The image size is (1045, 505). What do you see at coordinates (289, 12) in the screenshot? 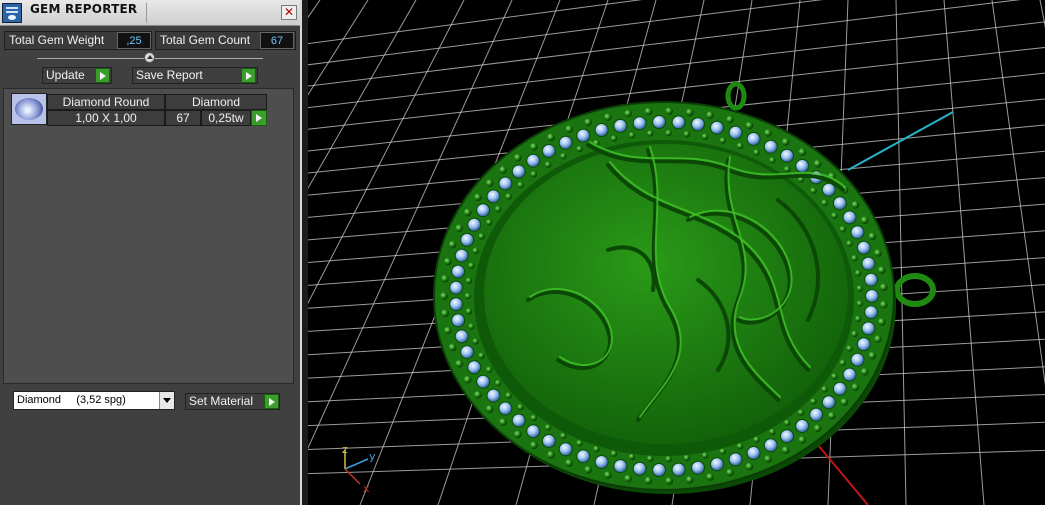
I see `close-icon: ✕` at bounding box center [289, 12].